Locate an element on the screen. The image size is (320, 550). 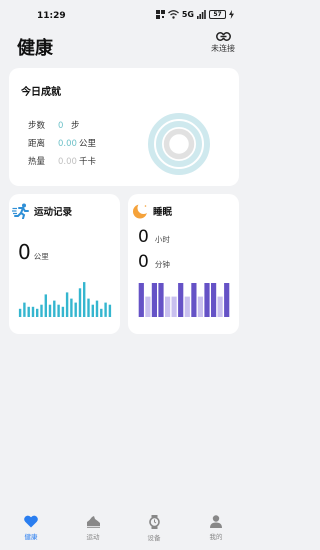
sport-title: 运动记录 is located at coordinates (53, 212).